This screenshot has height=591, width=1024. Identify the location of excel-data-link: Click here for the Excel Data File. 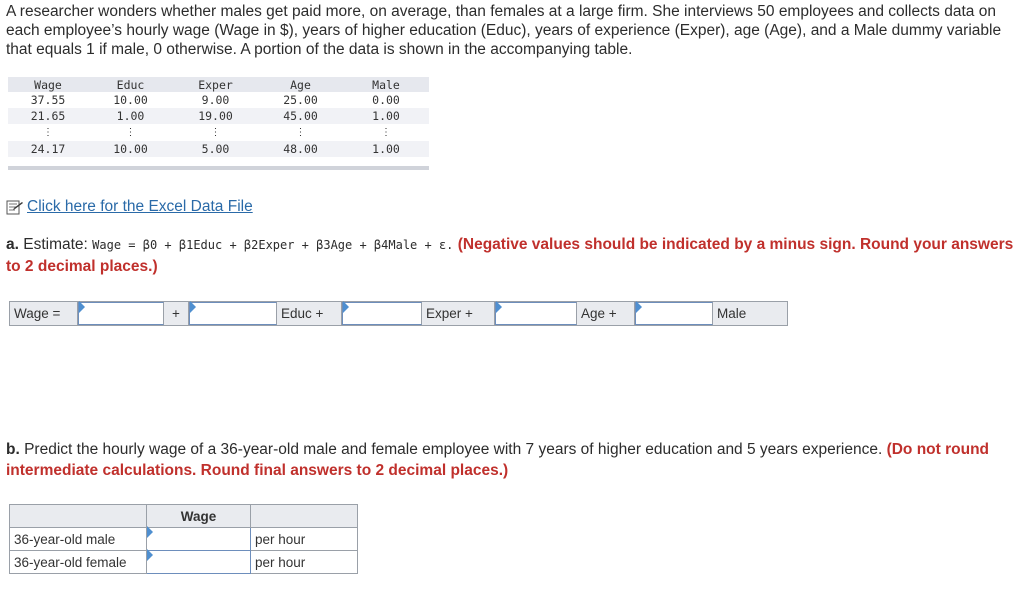
(129, 207).